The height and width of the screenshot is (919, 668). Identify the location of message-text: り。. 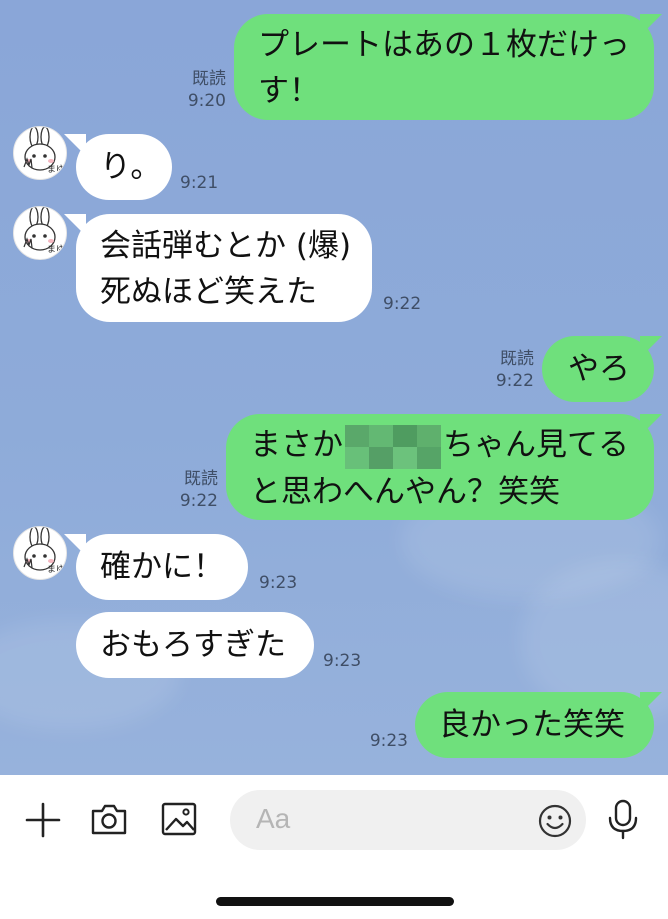
(131, 167).